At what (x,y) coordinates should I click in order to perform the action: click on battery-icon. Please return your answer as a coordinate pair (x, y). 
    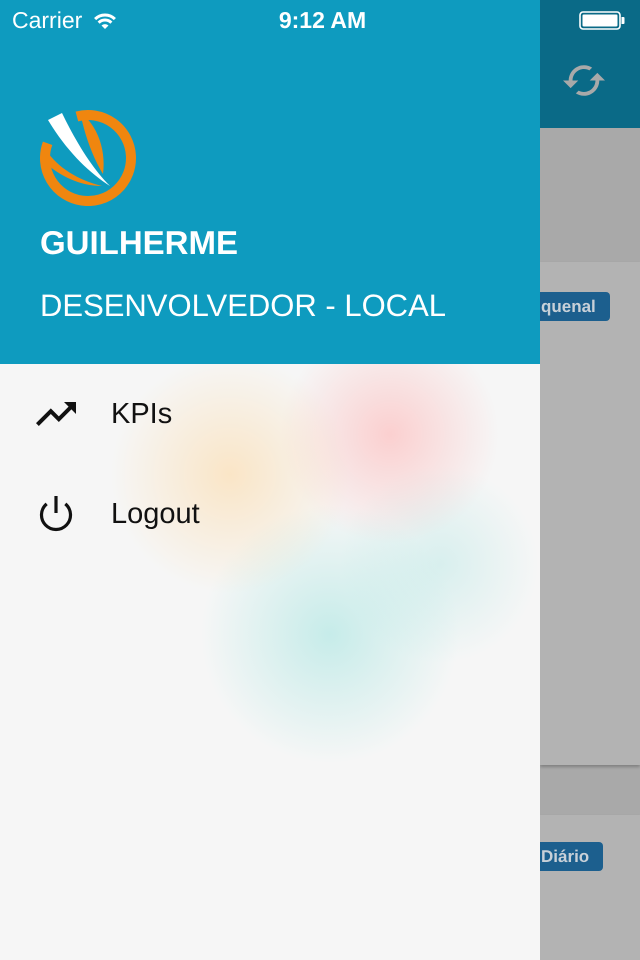
    Looking at the image, I should click on (602, 20).